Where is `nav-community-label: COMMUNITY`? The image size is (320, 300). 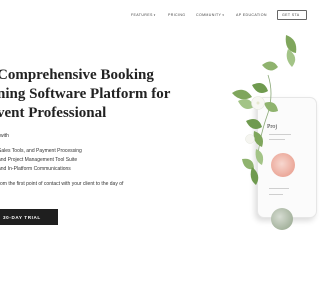 nav-community-label: COMMUNITY is located at coordinates (209, 15).